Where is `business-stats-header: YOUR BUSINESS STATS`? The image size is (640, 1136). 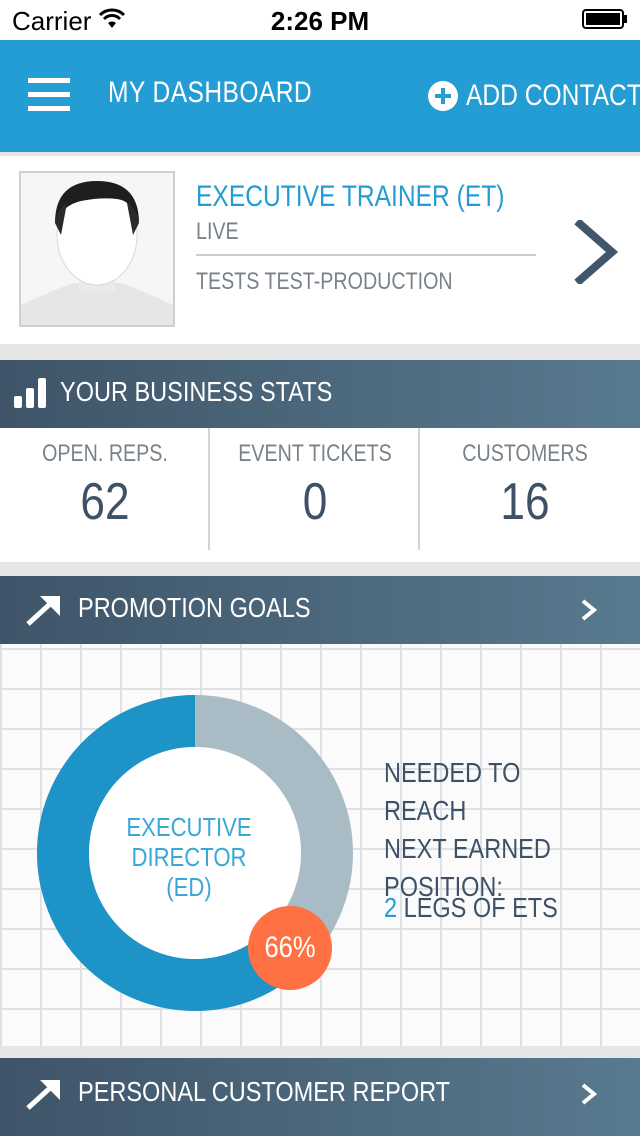
business-stats-header: YOUR BUSINESS STATS is located at coordinates (320, 394).